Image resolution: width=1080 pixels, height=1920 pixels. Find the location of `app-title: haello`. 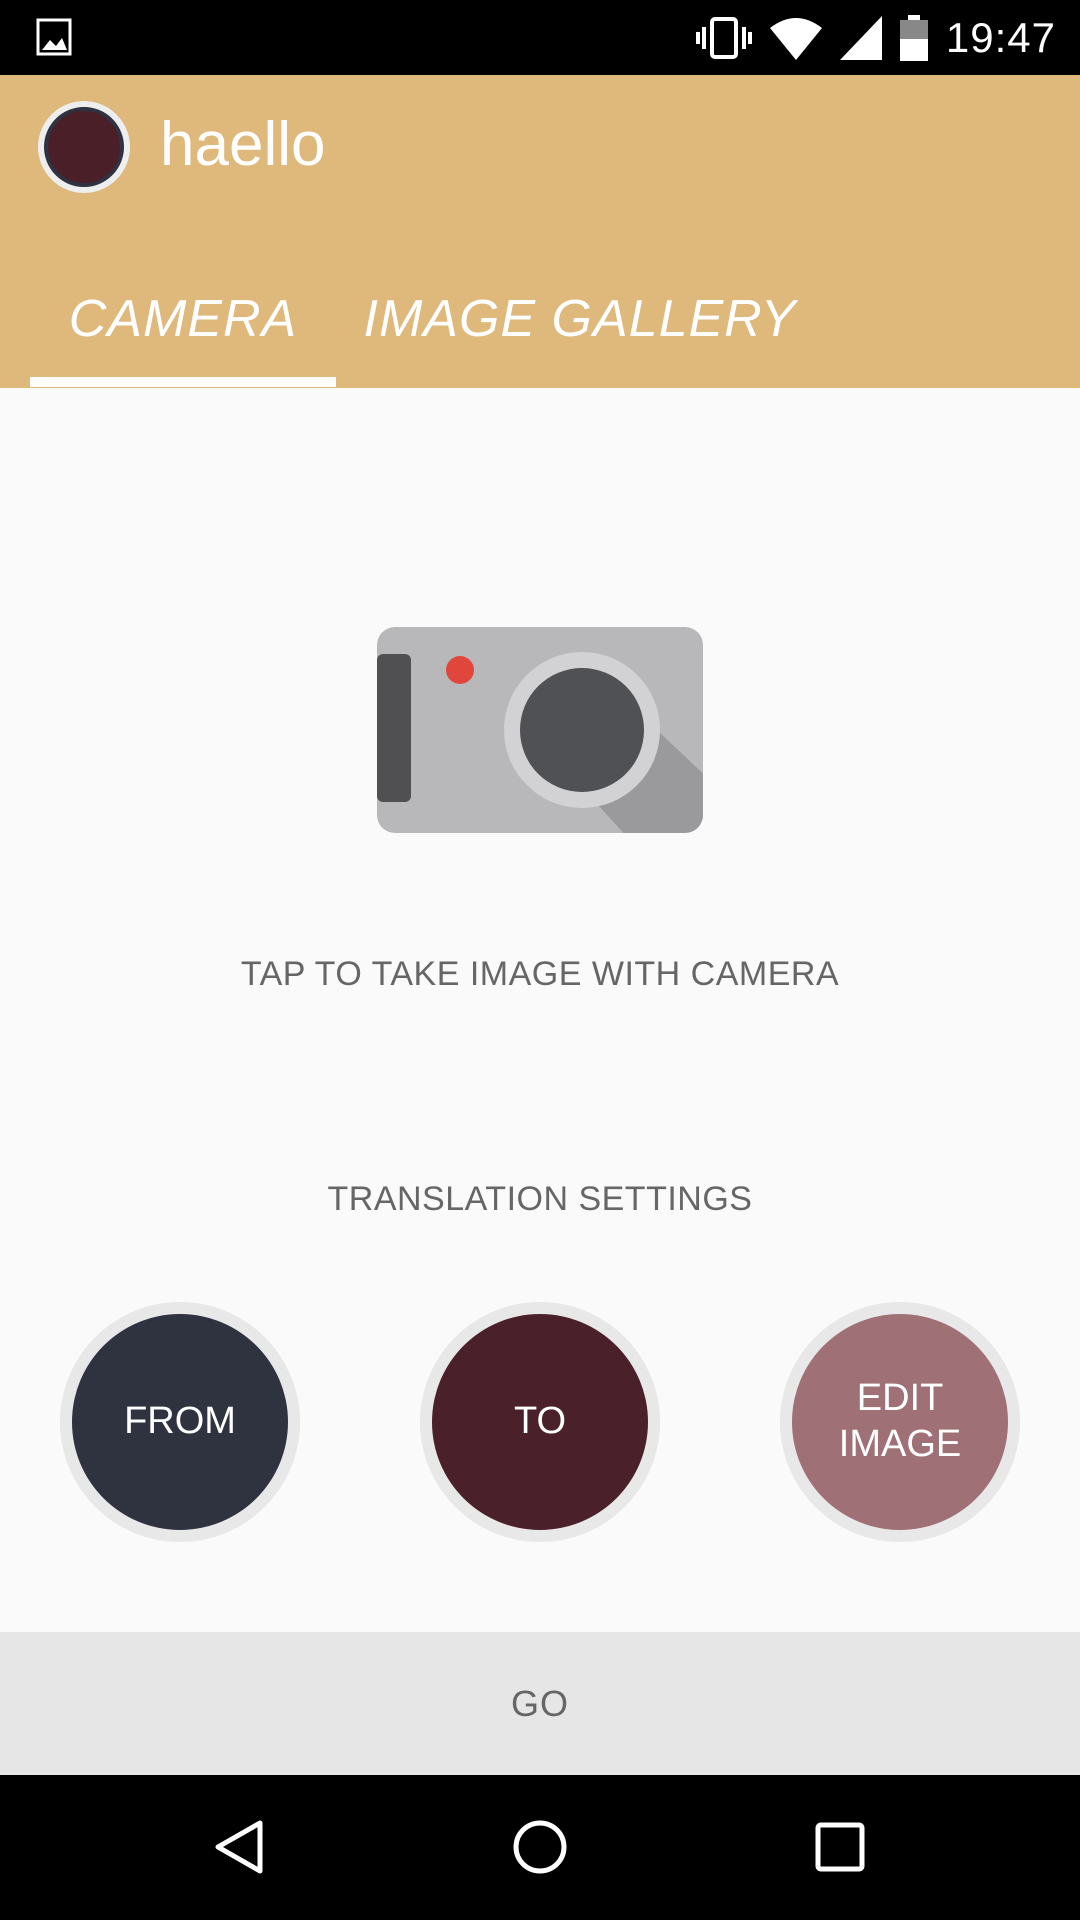

app-title: haello is located at coordinates (243, 144).